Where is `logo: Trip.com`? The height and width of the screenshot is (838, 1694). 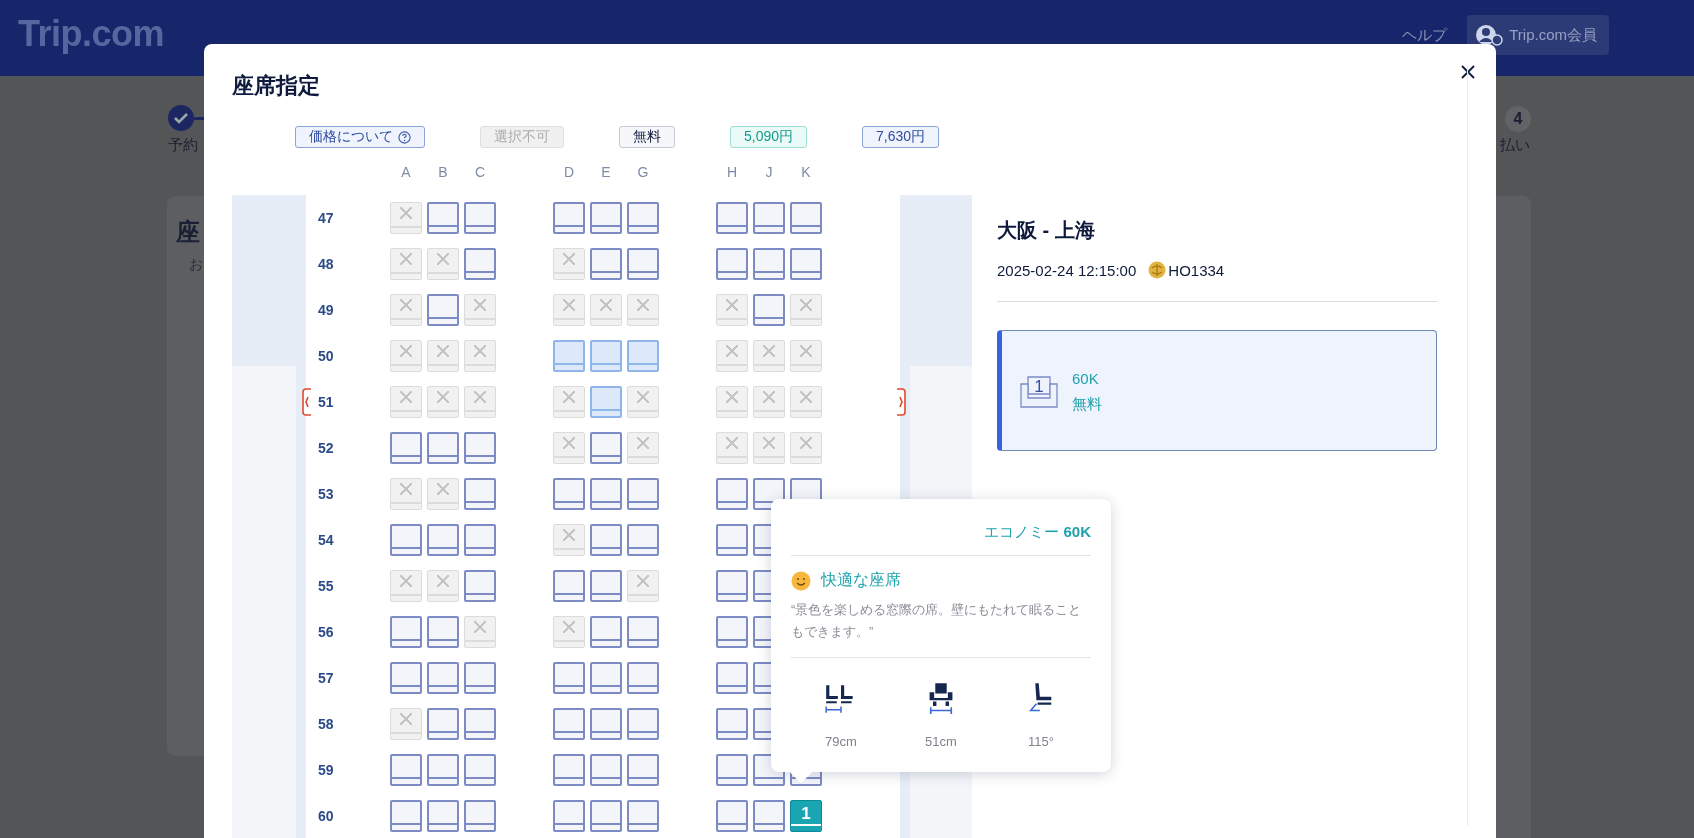 logo: Trip.com is located at coordinates (91, 34).